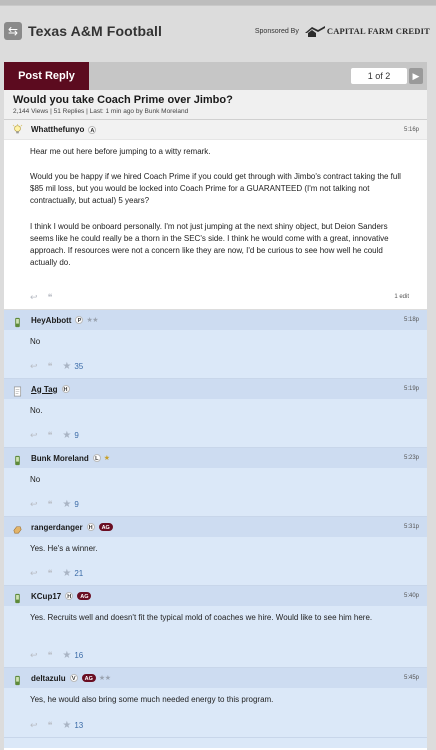 The image size is (436, 750). Describe the element at coordinates (215, 389) in the screenshot. I see `post-header: Ag Tag H 5:19p` at that location.